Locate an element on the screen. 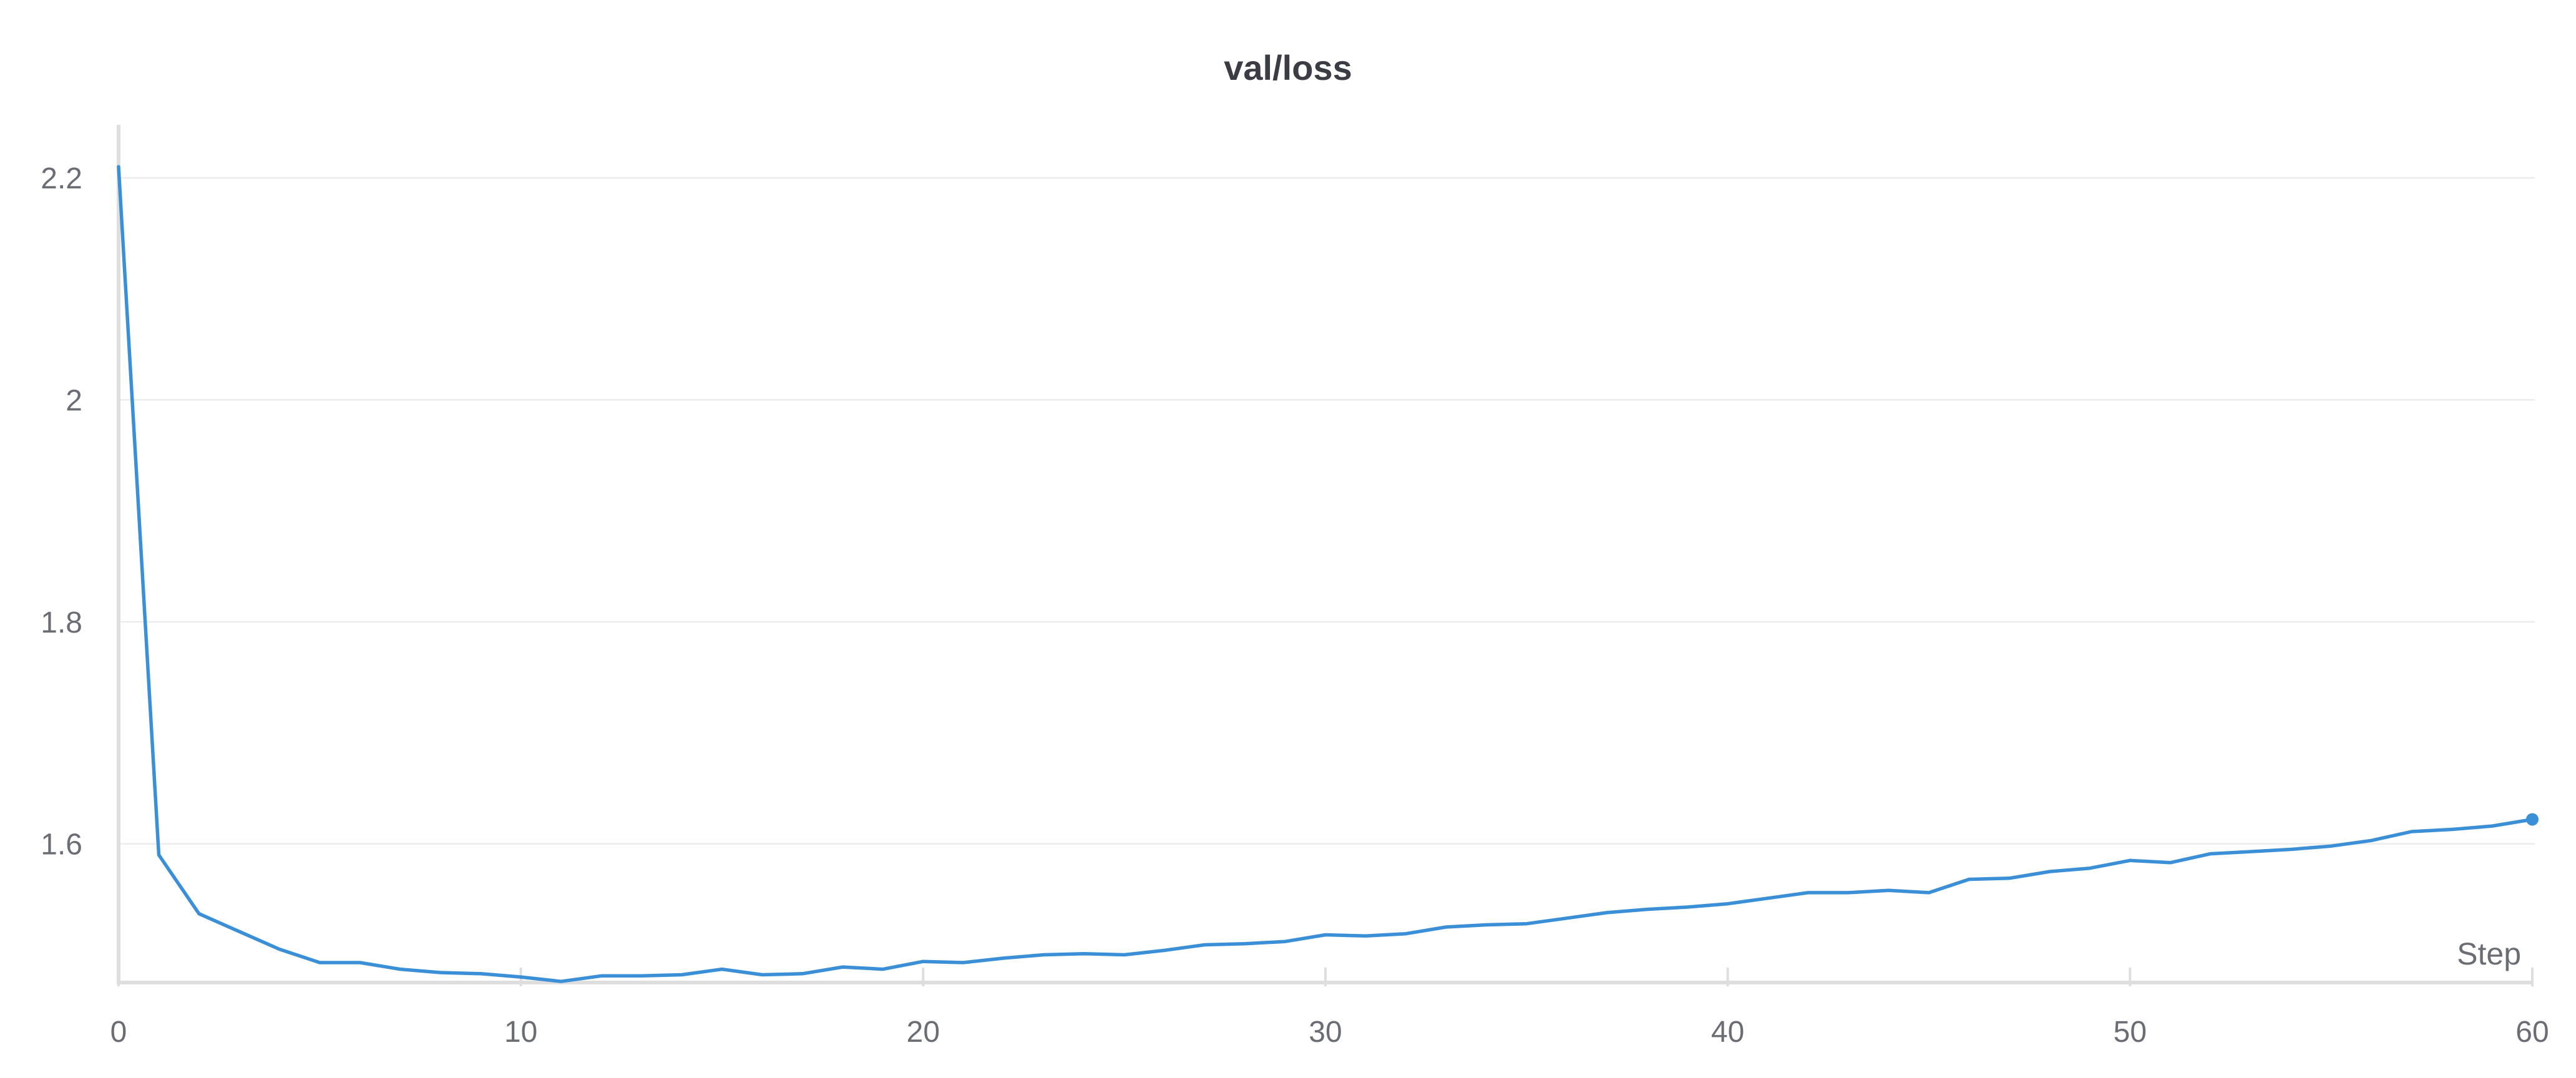 The width and height of the screenshot is (2576, 1078). x-tick-label: 40 is located at coordinates (1727, 1032).